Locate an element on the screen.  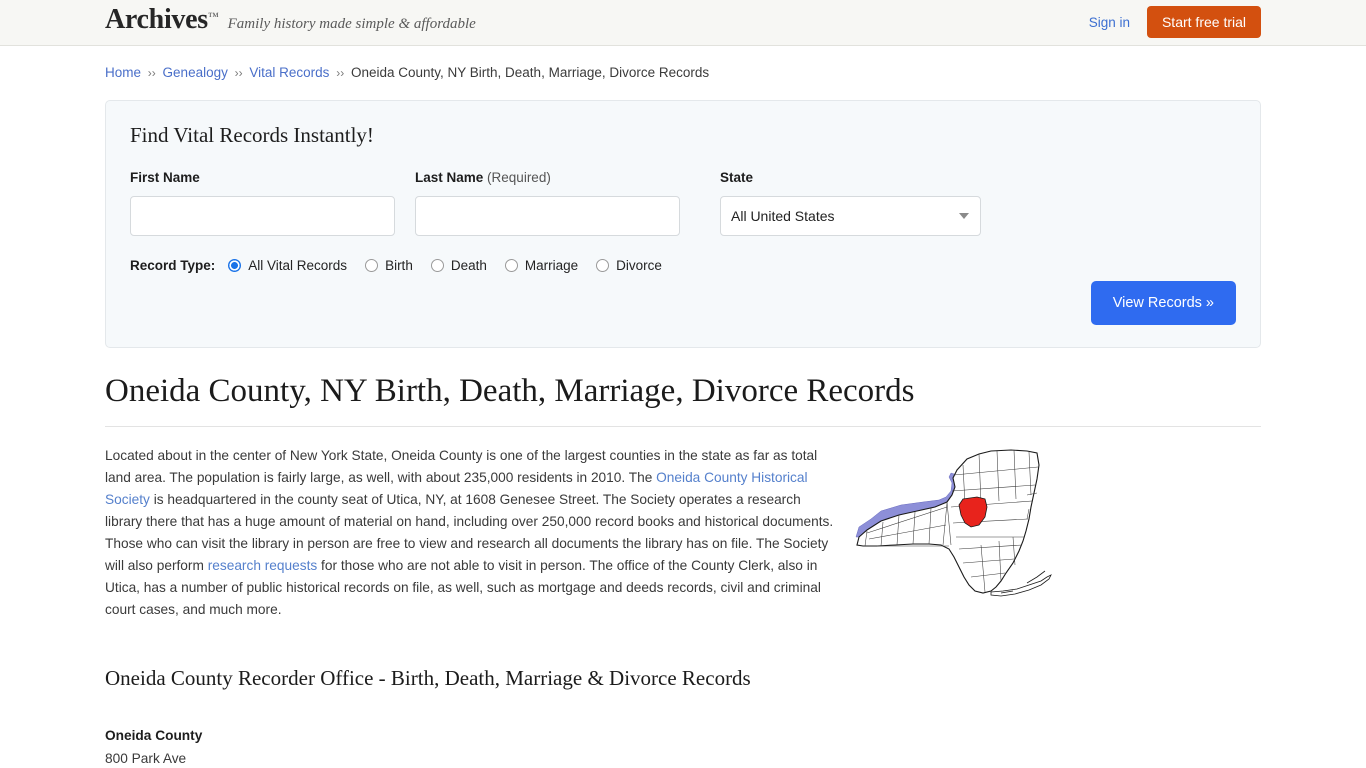
state-select: All United States is located at coordinates (850, 216).